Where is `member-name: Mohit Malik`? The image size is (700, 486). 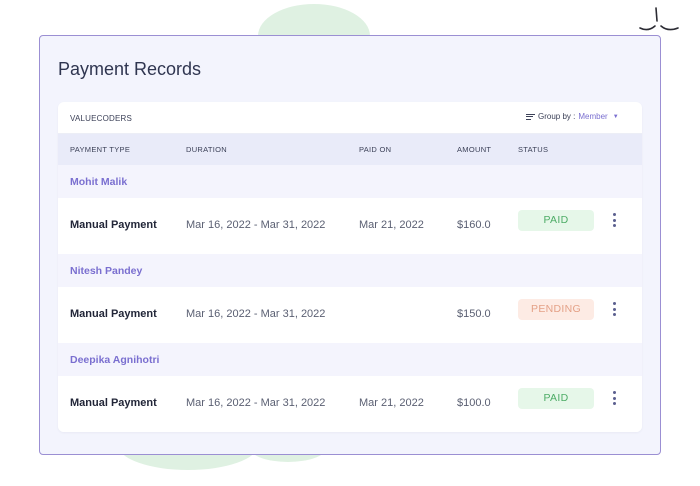
member-name: Mohit Malik is located at coordinates (99, 182).